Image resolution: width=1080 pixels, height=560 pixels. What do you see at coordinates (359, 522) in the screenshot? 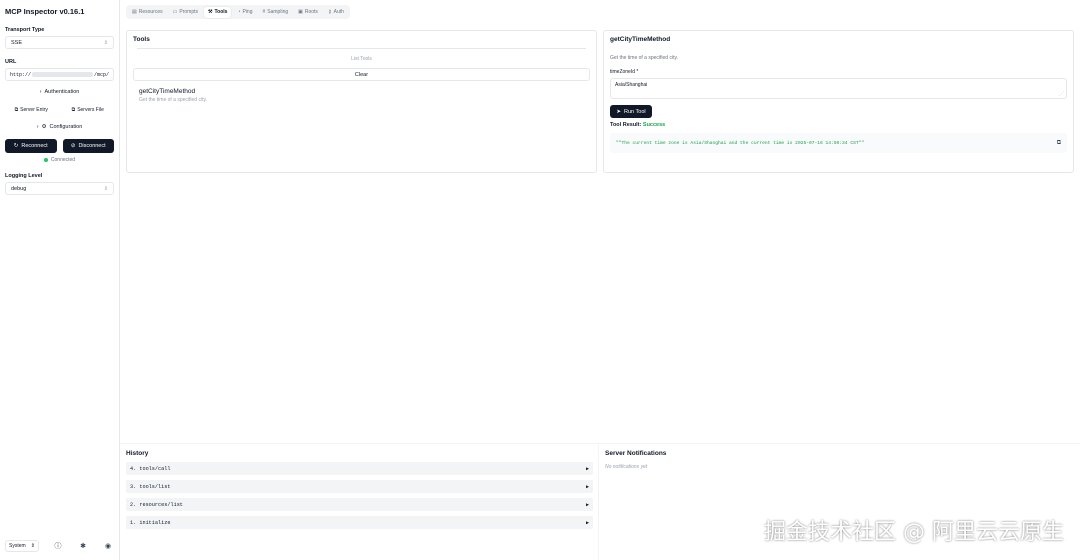
I see `history-item: 1. initialize ▶` at bounding box center [359, 522].